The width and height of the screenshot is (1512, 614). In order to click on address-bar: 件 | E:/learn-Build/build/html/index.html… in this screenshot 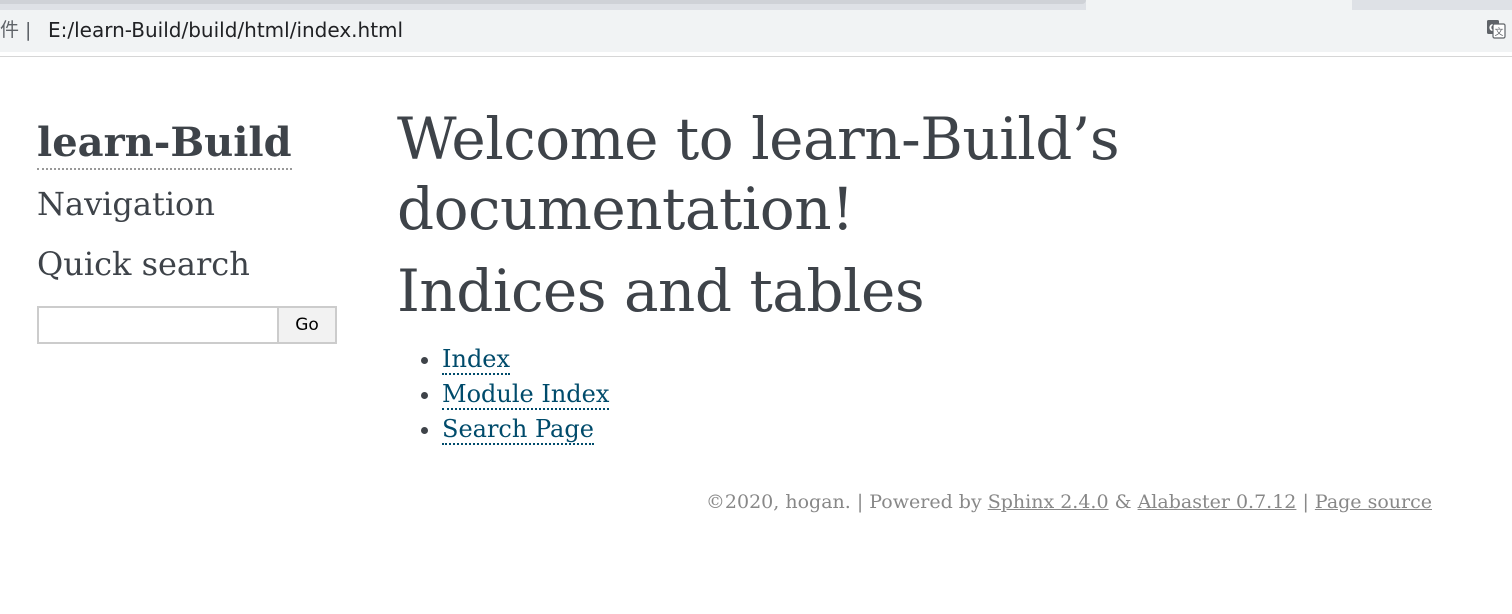, I will do `click(756, 31)`.